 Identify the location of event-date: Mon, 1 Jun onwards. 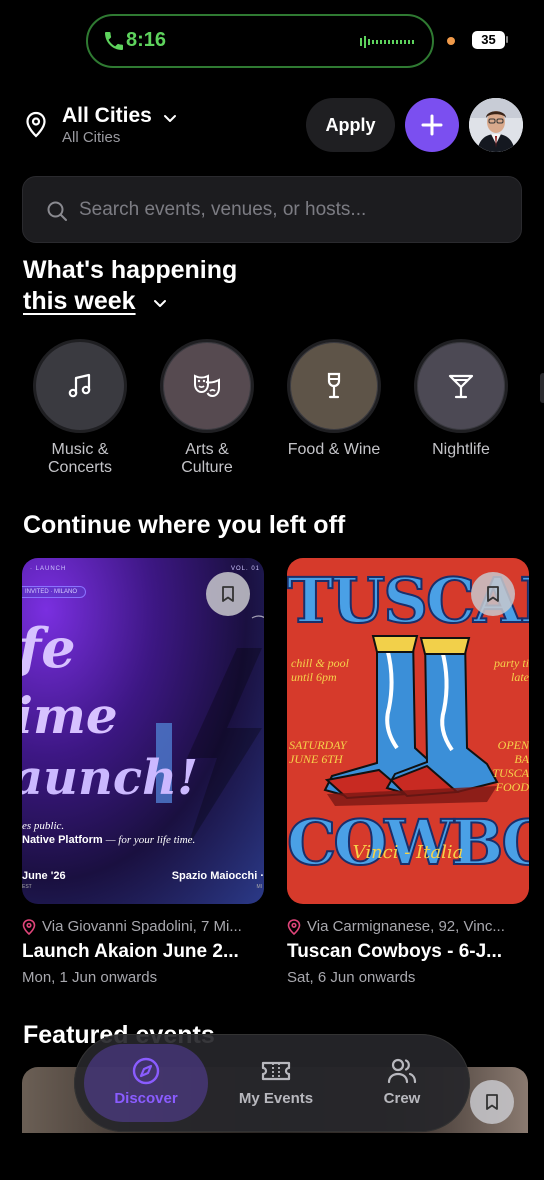
(90, 977).